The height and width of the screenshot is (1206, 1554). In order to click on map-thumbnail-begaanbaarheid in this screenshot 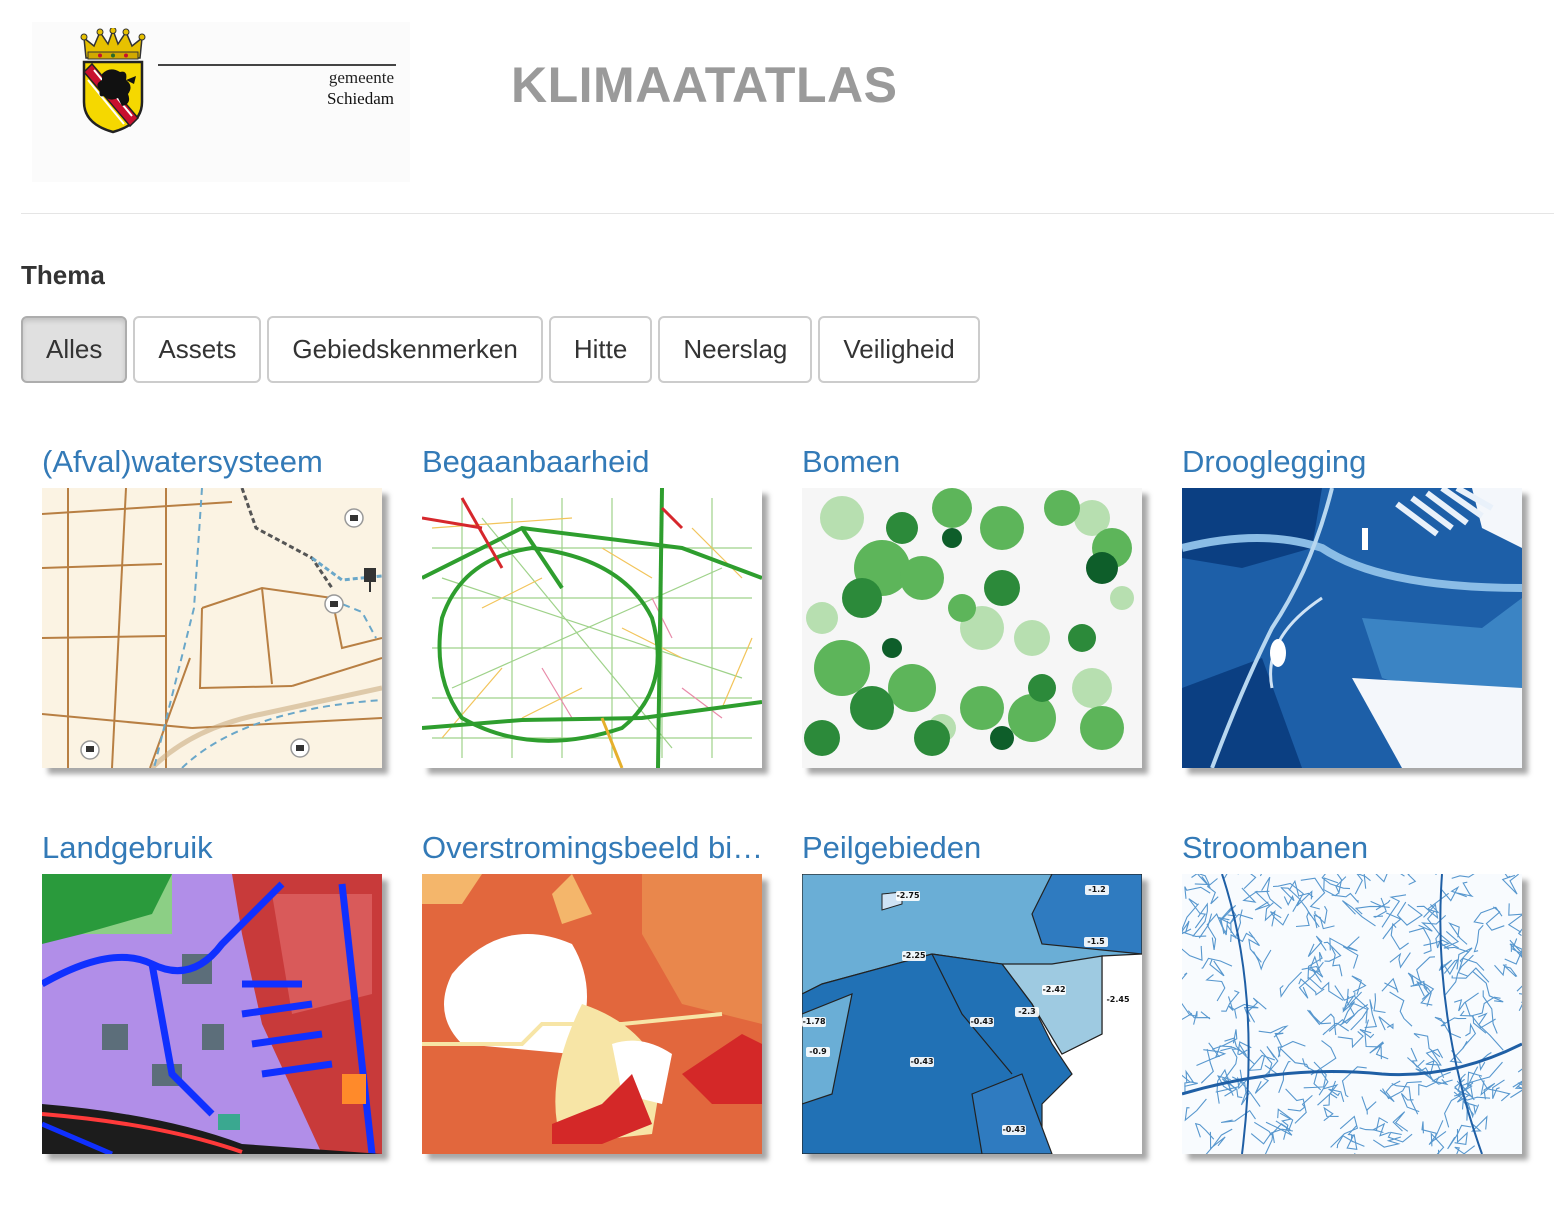, I will do `click(592, 628)`.